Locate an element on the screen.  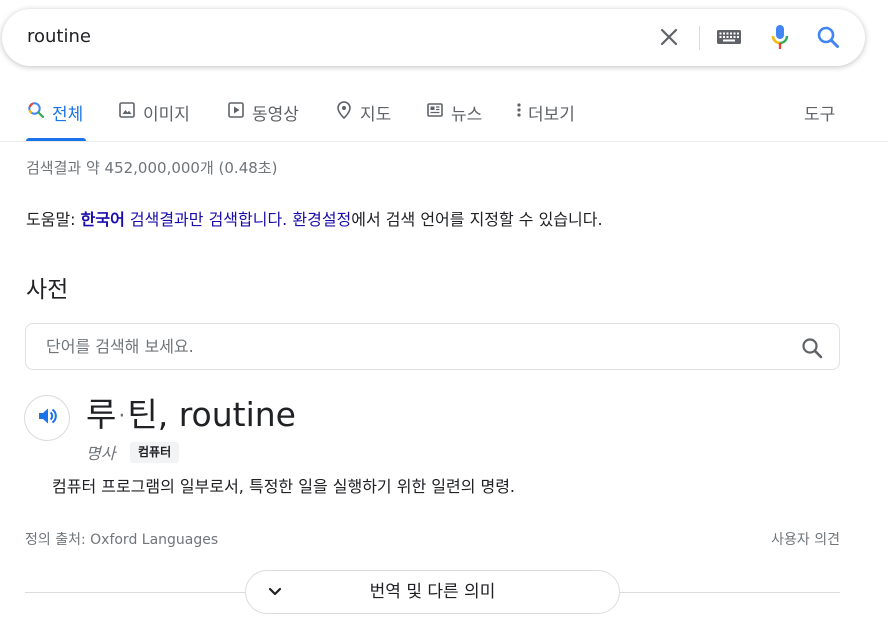
result-stats: 검색결과 약 452,000,000개 (0.48초) is located at coordinates (152, 168).